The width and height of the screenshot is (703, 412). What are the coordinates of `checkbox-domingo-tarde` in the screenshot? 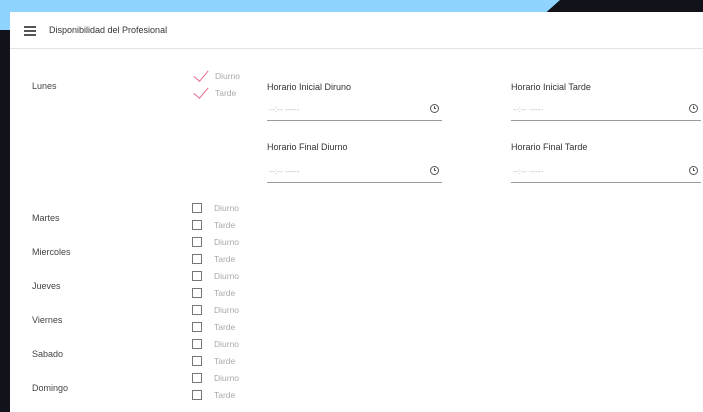 It's located at (197, 395).